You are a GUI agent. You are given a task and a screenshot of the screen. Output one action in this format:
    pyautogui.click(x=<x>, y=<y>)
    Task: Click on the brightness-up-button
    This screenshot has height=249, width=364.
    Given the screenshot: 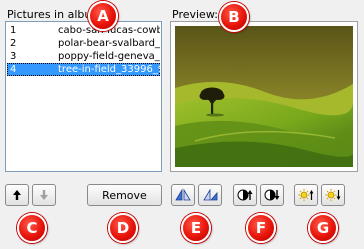 What is the action you would take?
    pyautogui.click(x=306, y=195)
    